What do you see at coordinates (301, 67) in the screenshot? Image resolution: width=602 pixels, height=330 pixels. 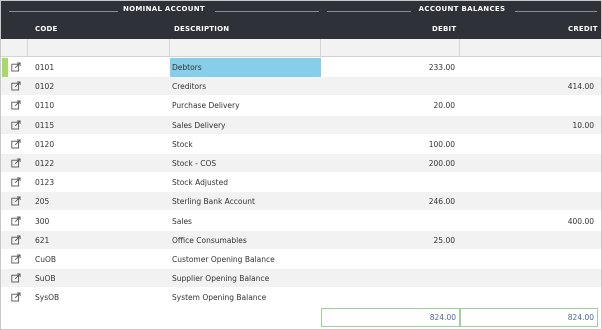 I see `table-row: 0101 Debtors 233.00` at bounding box center [301, 67].